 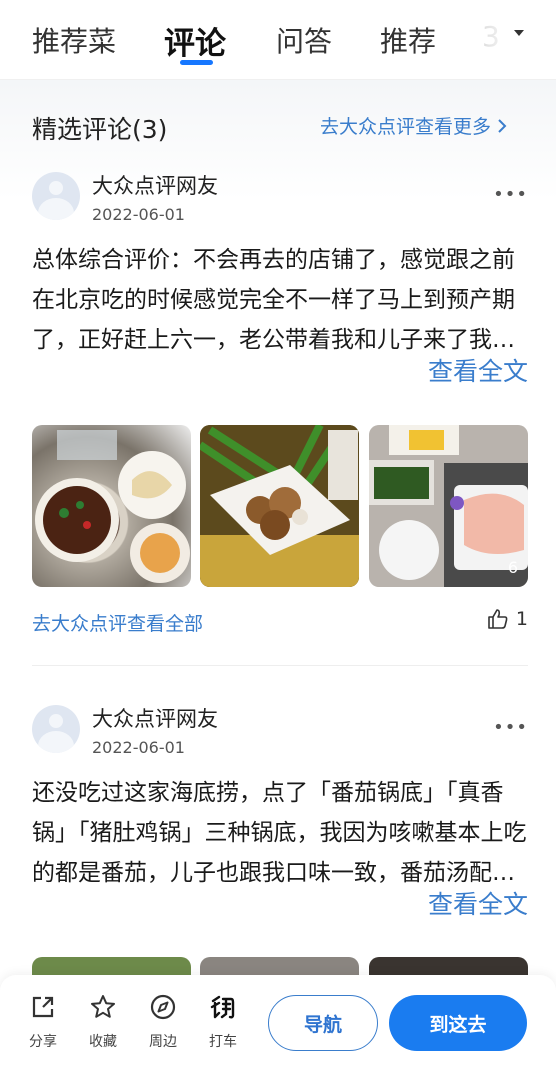 I want to click on taxi-button: 打车, so click(x=223, y=1022).